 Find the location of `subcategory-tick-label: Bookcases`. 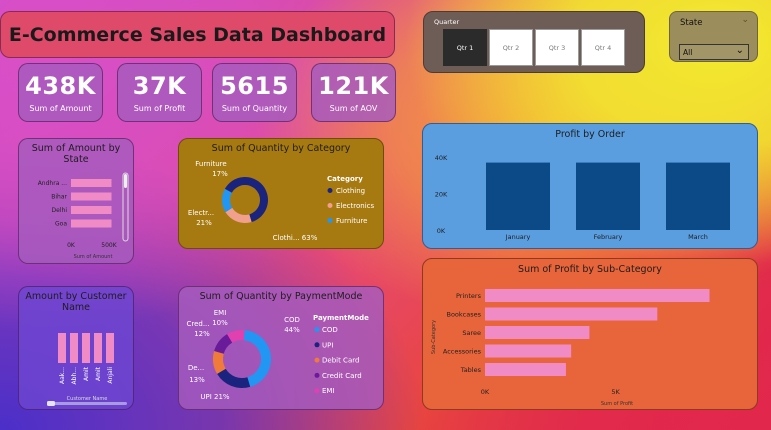

subcategory-tick-label: Bookcases is located at coordinates (463, 315).